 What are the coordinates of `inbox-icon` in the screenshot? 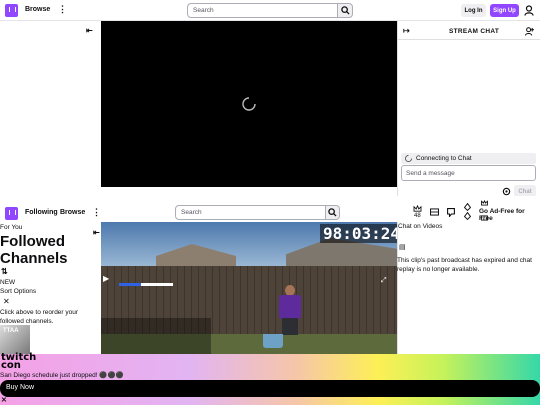 It's located at (434, 212).